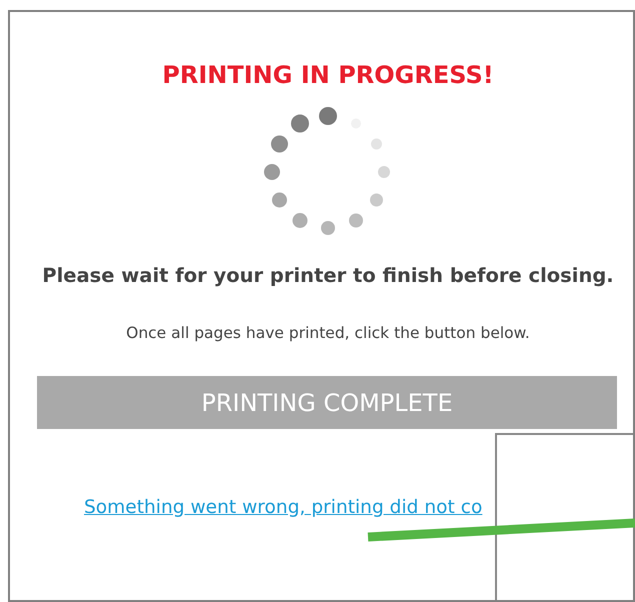  Describe the element at coordinates (328, 333) in the screenshot. I see `instruction-text: Once all pages have printed, click the button below.` at that location.